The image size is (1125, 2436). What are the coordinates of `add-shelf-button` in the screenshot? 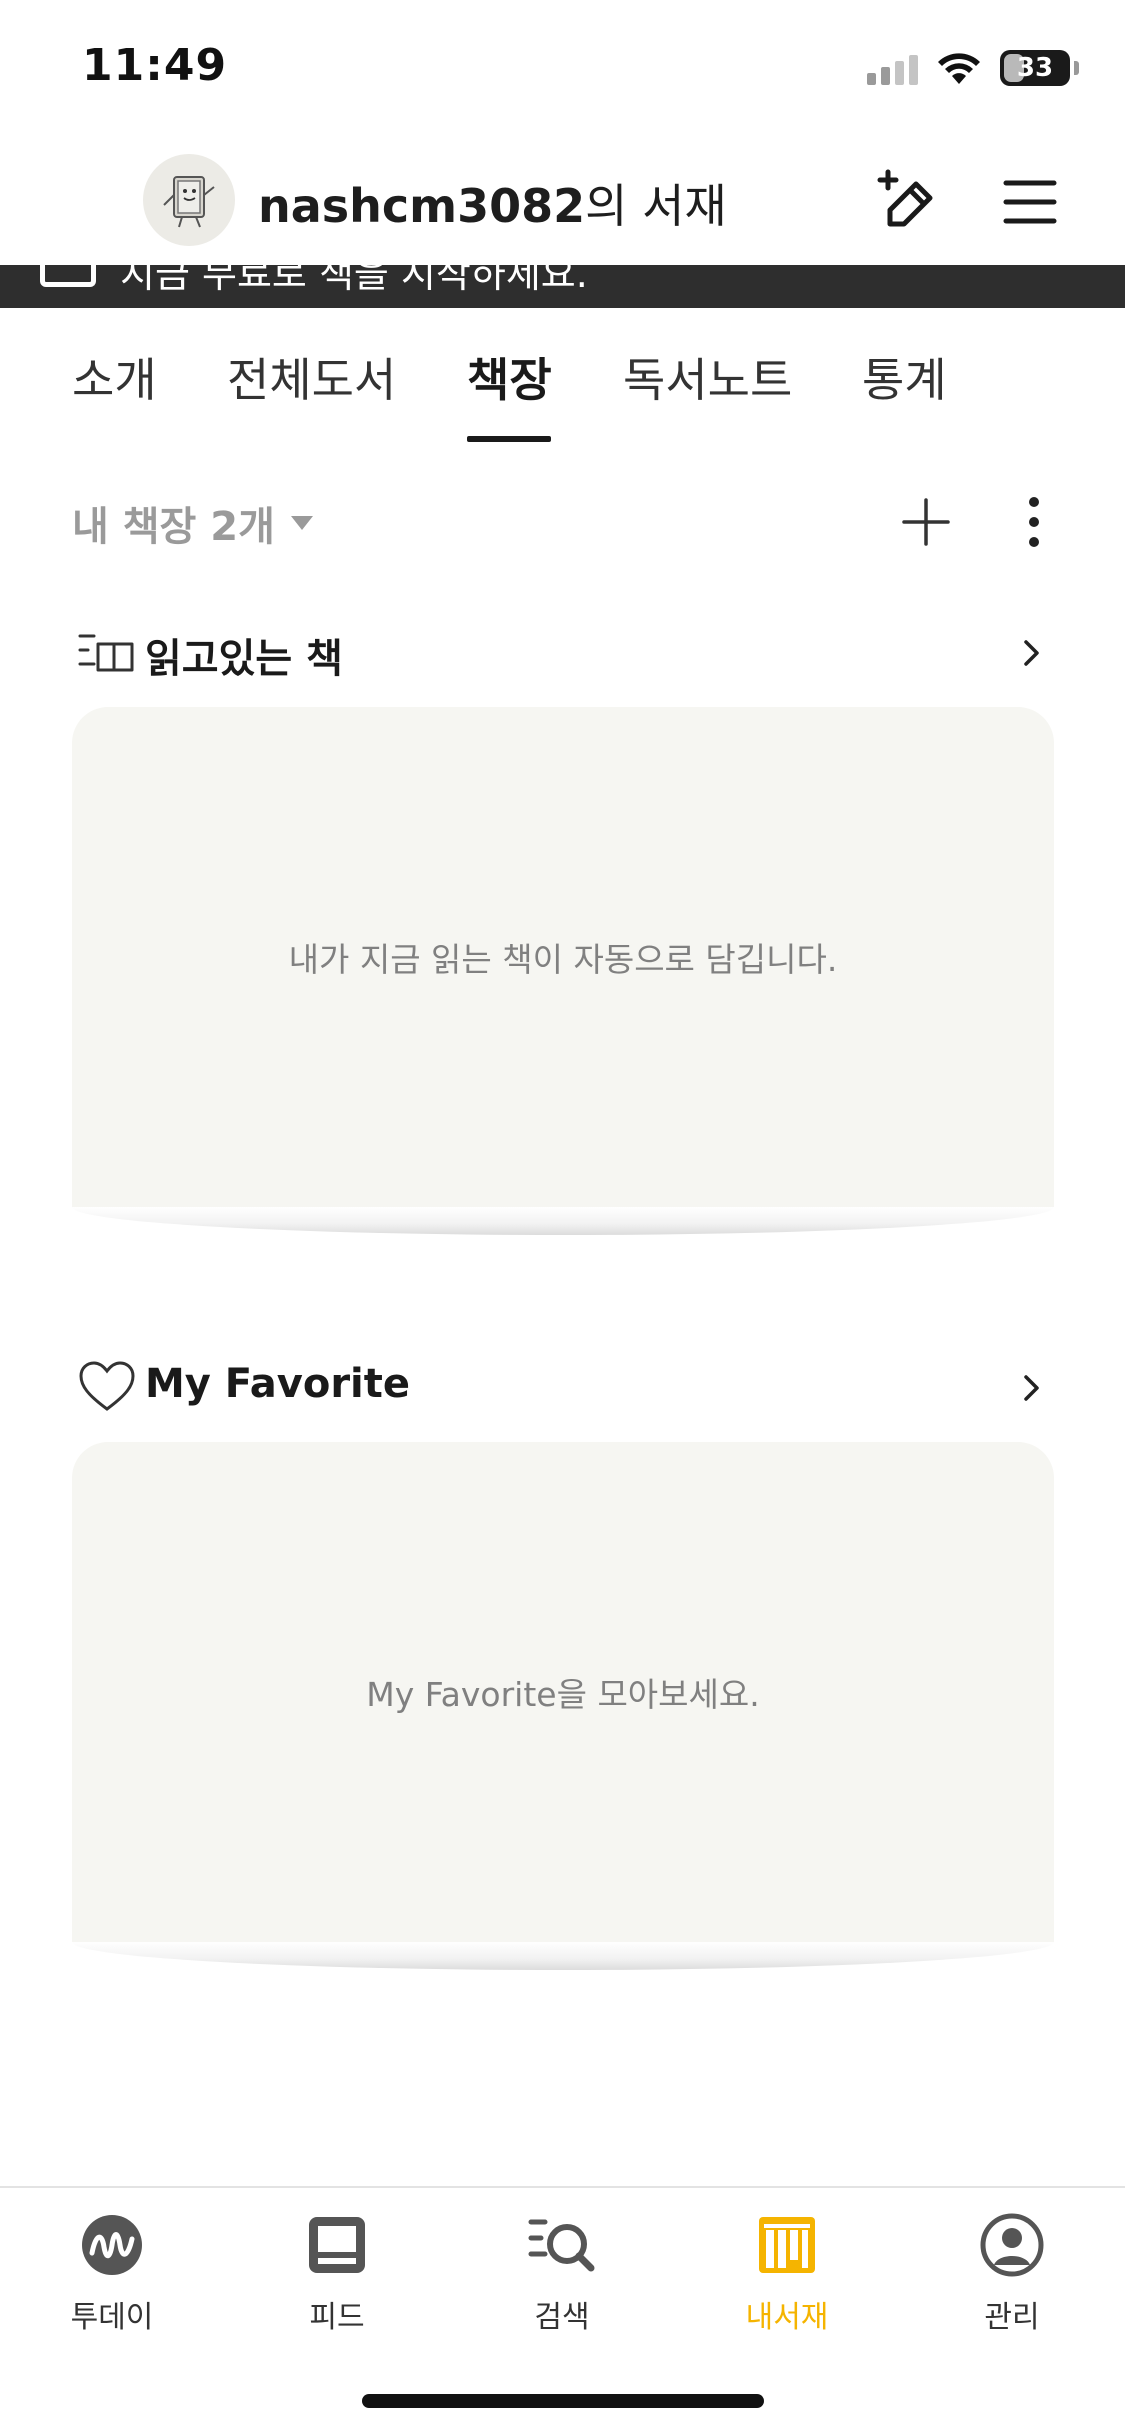 It's located at (926, 522).